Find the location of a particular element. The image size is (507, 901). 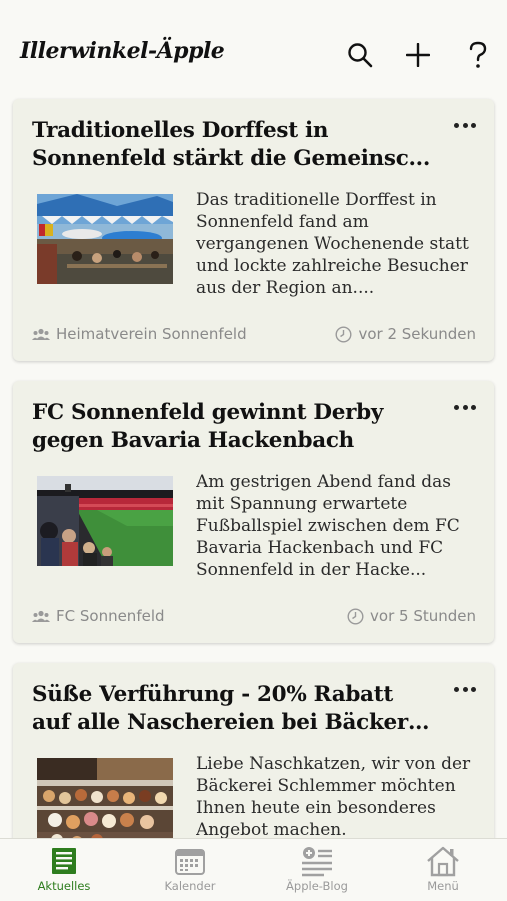

post-timestamp: vor 5 Stunden is located at coordinates (411, 616).